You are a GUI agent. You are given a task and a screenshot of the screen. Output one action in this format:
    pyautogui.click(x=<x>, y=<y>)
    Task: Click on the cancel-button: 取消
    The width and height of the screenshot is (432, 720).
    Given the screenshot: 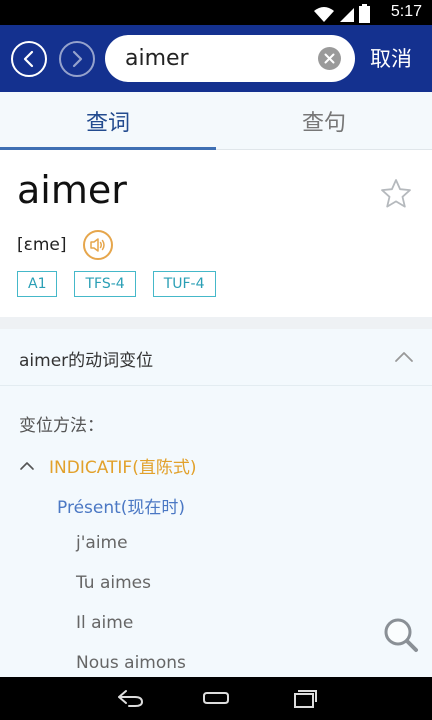 What is the action you would take?
    pyautogui.click(x=391, y=58)
    